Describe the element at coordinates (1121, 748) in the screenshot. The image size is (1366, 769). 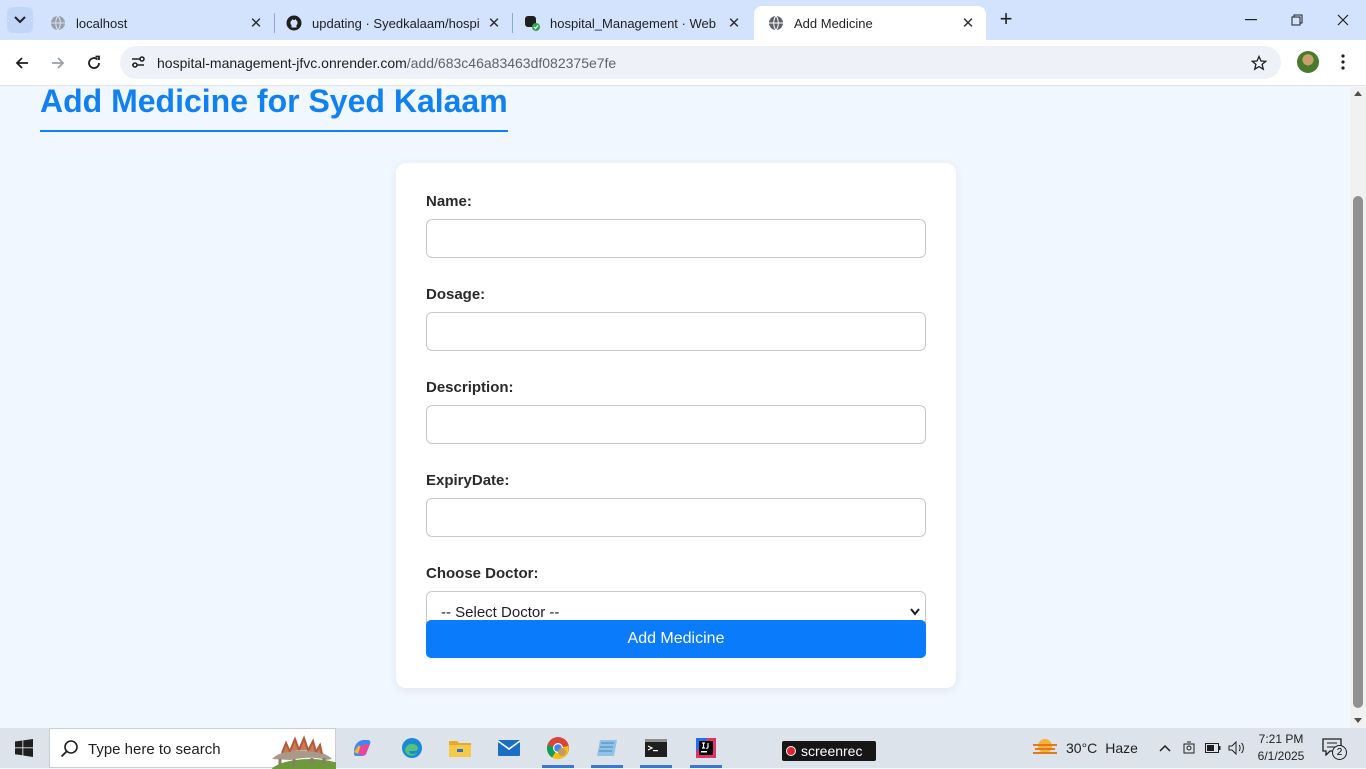
I see `weather-description: Haze` at that location.